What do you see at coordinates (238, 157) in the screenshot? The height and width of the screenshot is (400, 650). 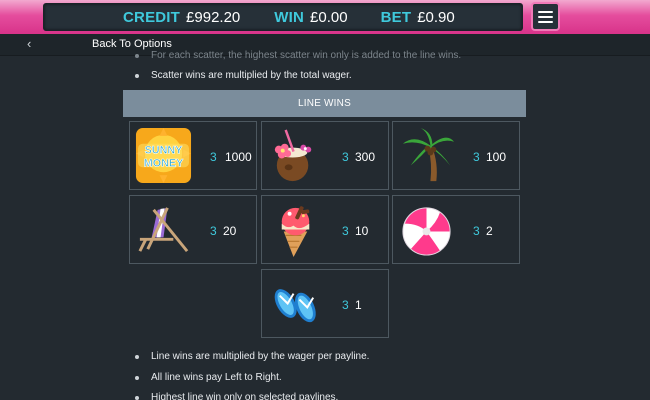 I see `symbol-payout: 1000` at bounding box center [238, 157].